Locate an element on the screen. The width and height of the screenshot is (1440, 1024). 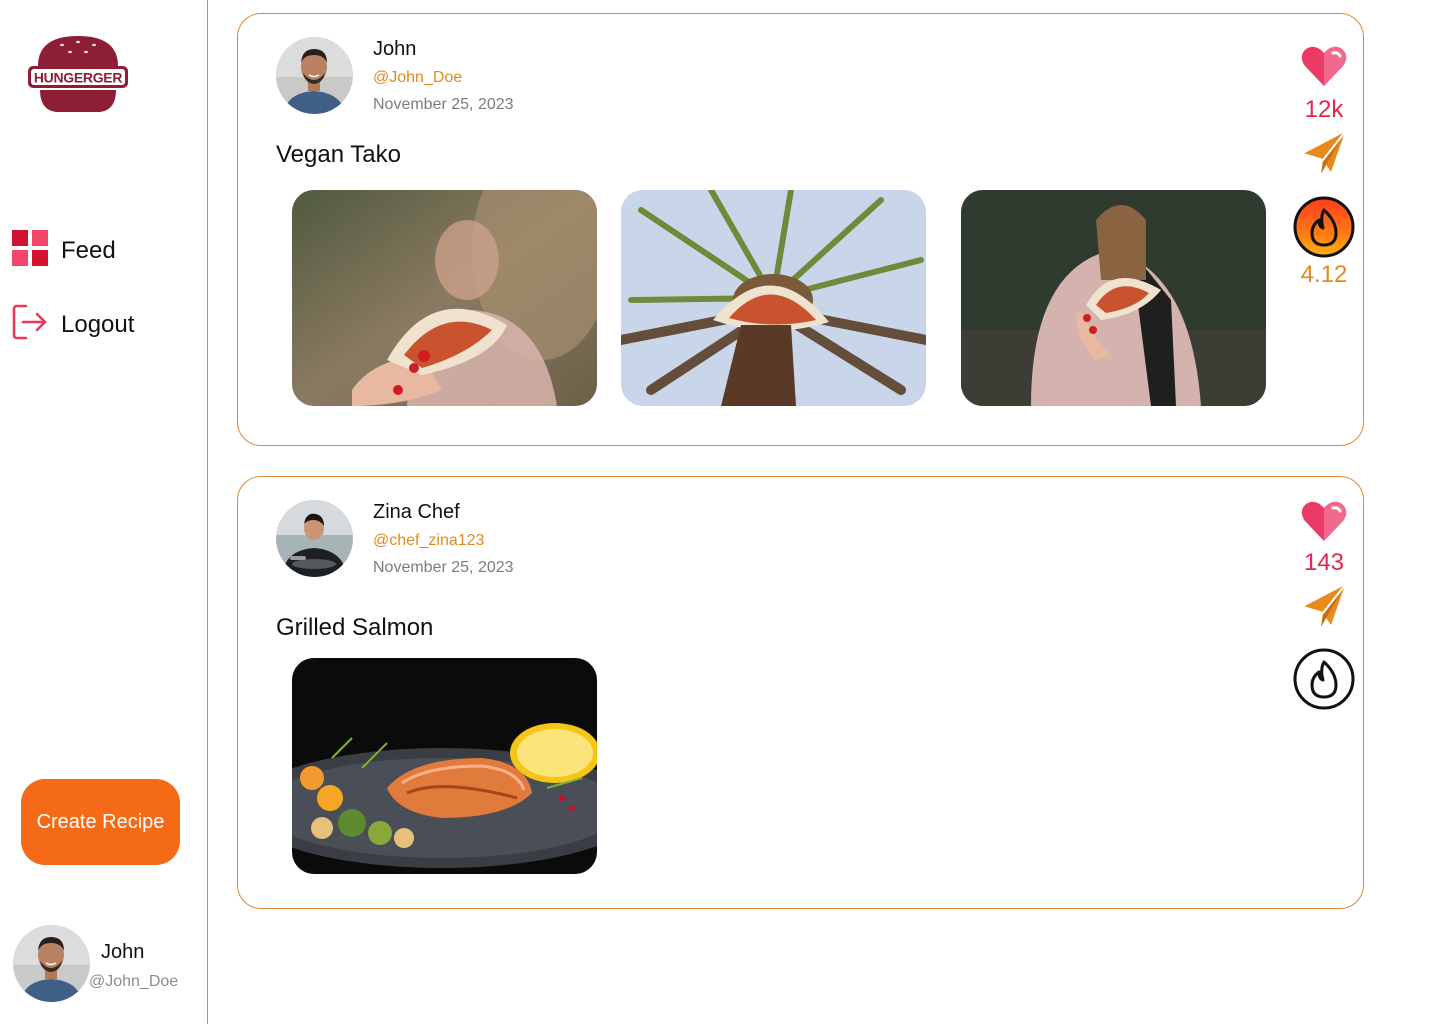
svg-text: HUNGERGER is located at coordinates (78, 78).